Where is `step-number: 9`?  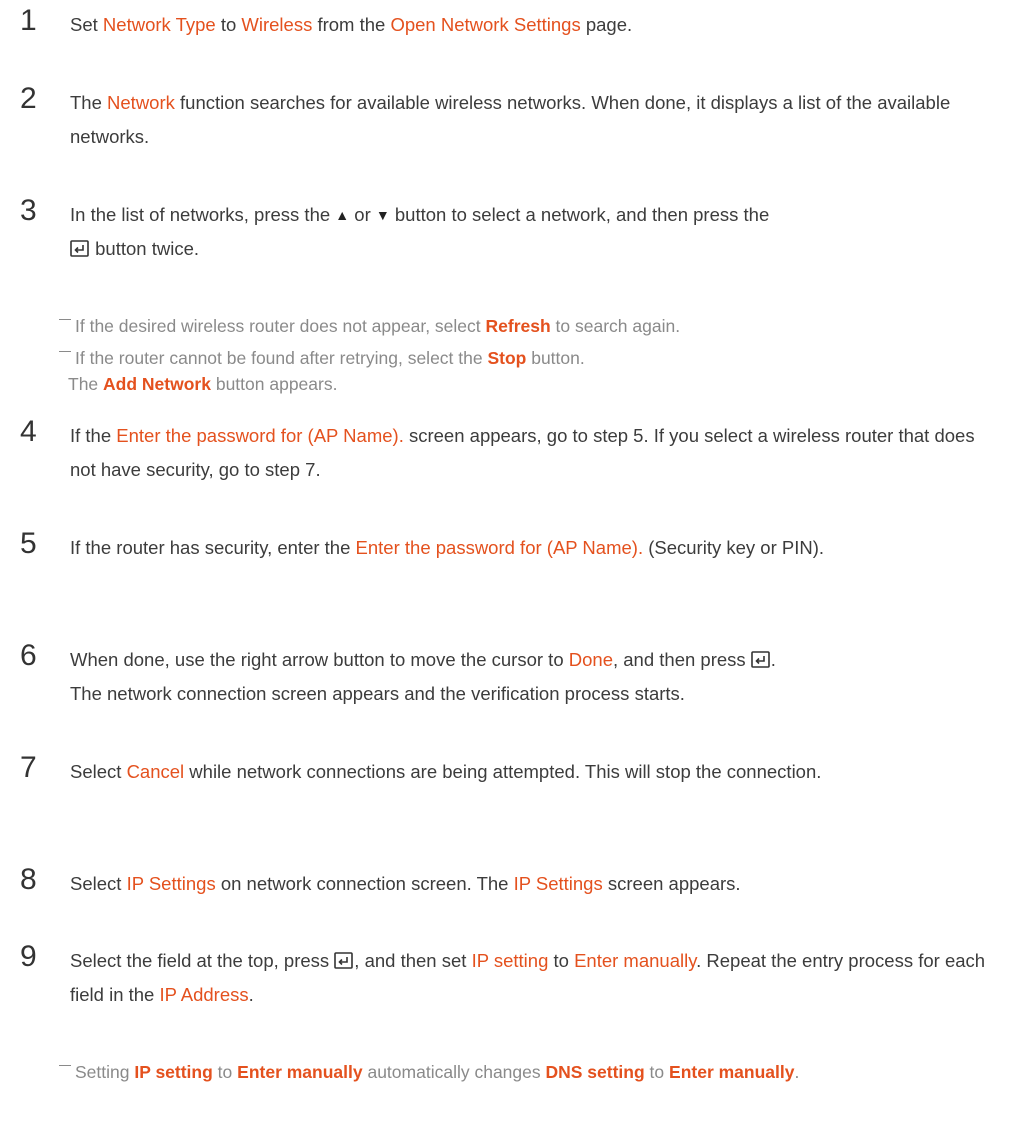 step-number: 9 is located at coordinates (28, 956).